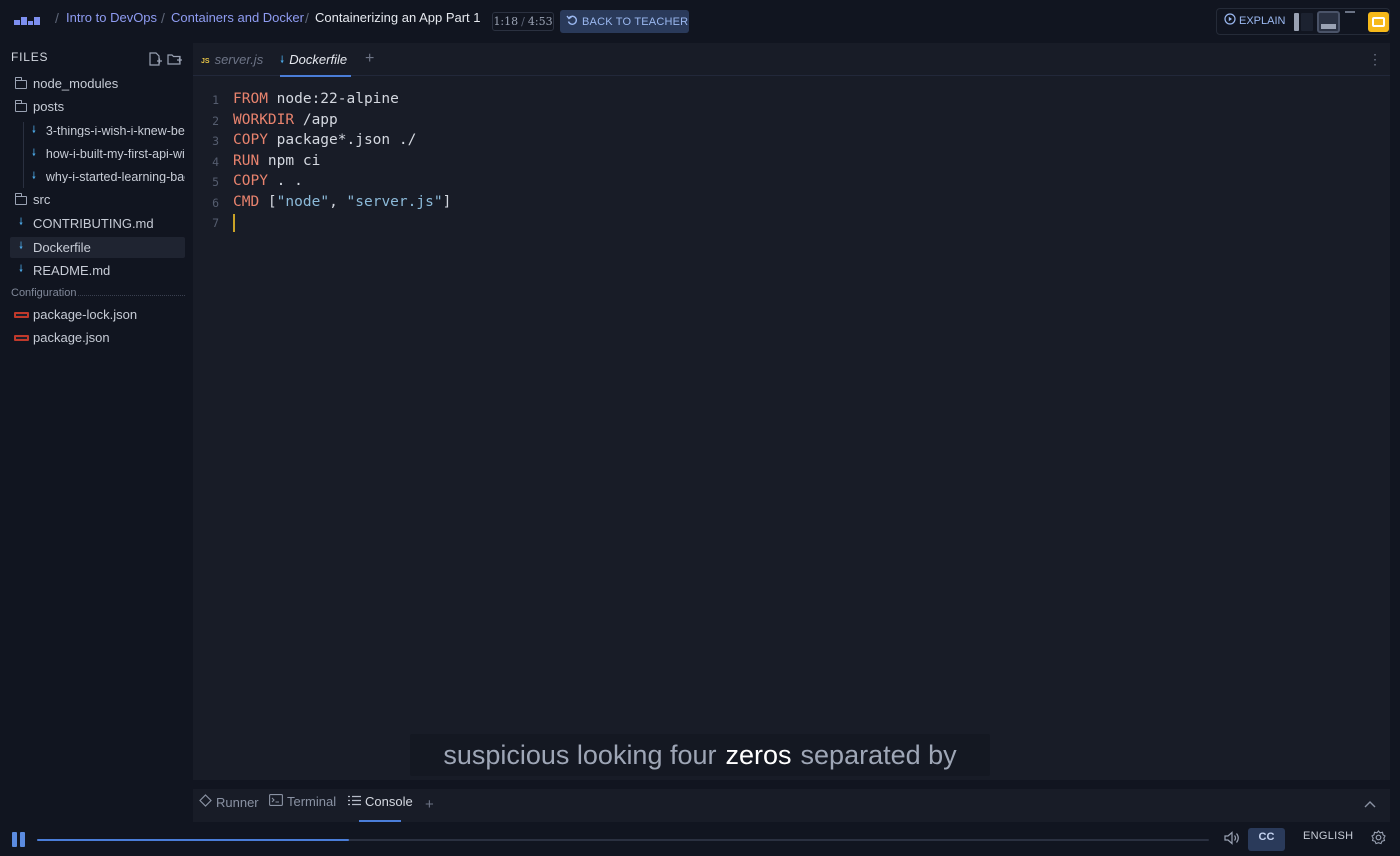  I want to click on tree-item-label: Dockerfile, so click(62, 247).